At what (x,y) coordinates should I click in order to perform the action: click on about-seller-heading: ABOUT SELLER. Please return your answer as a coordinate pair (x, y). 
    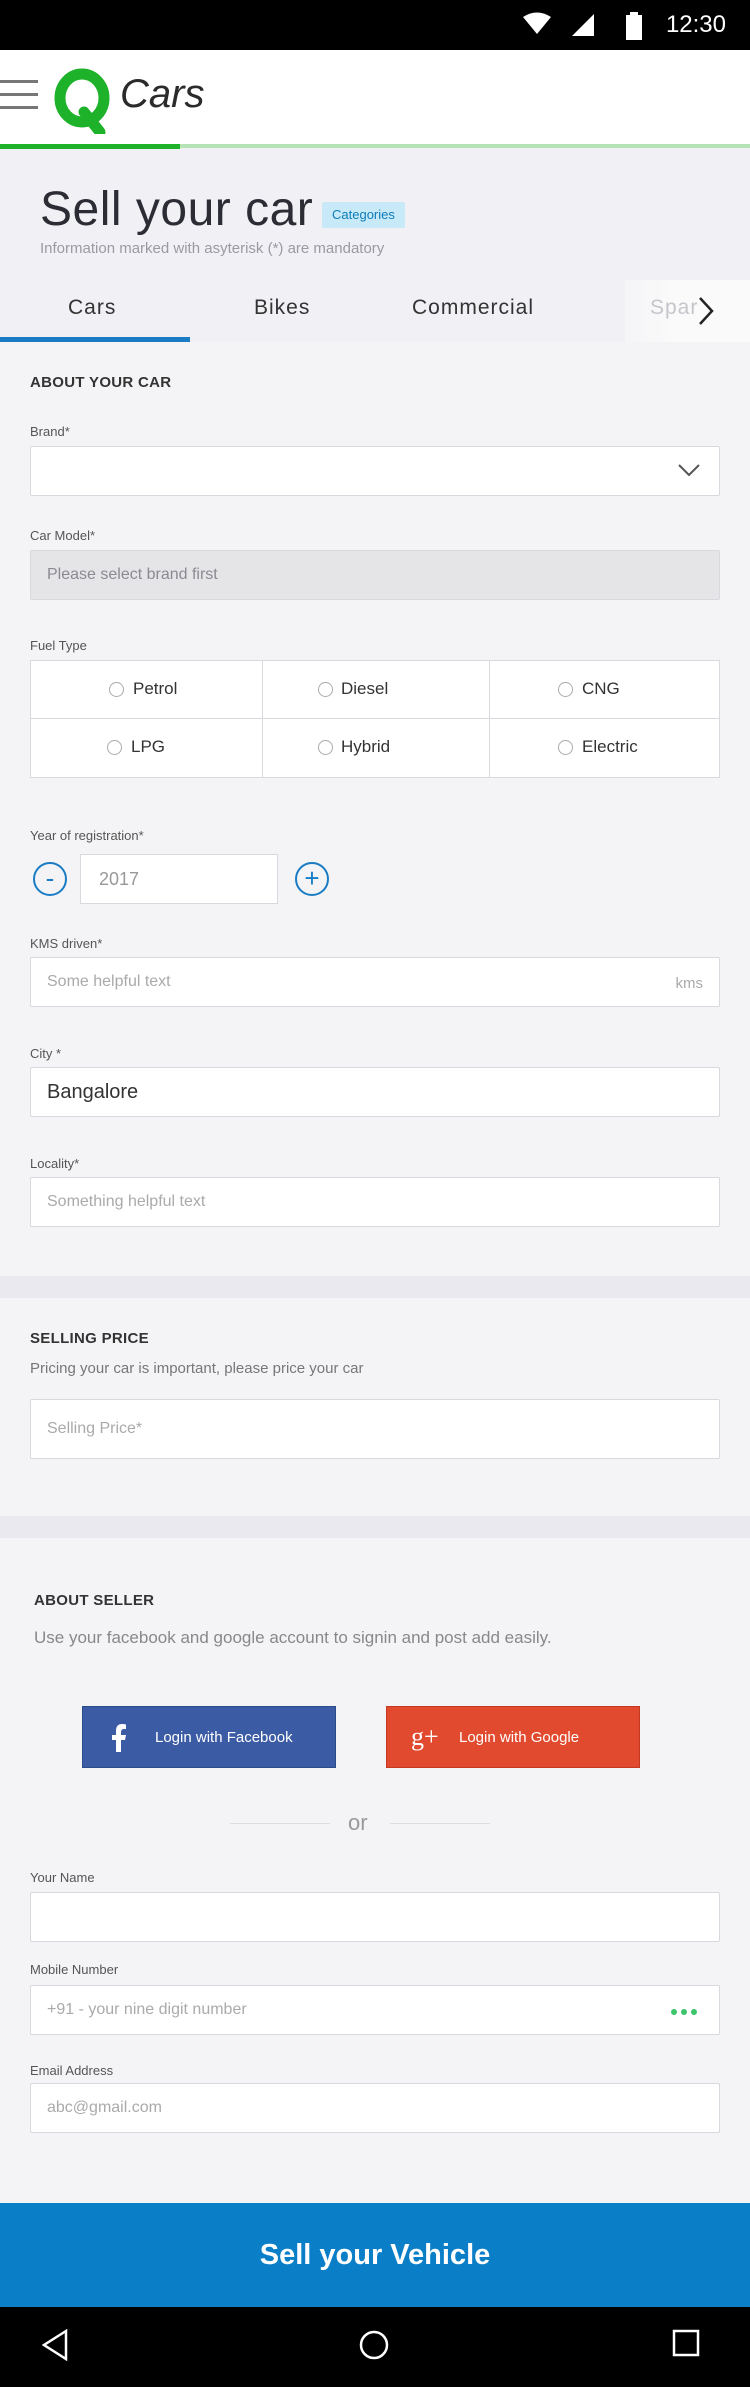
    Looking at the image, I should click on (94, 1600).